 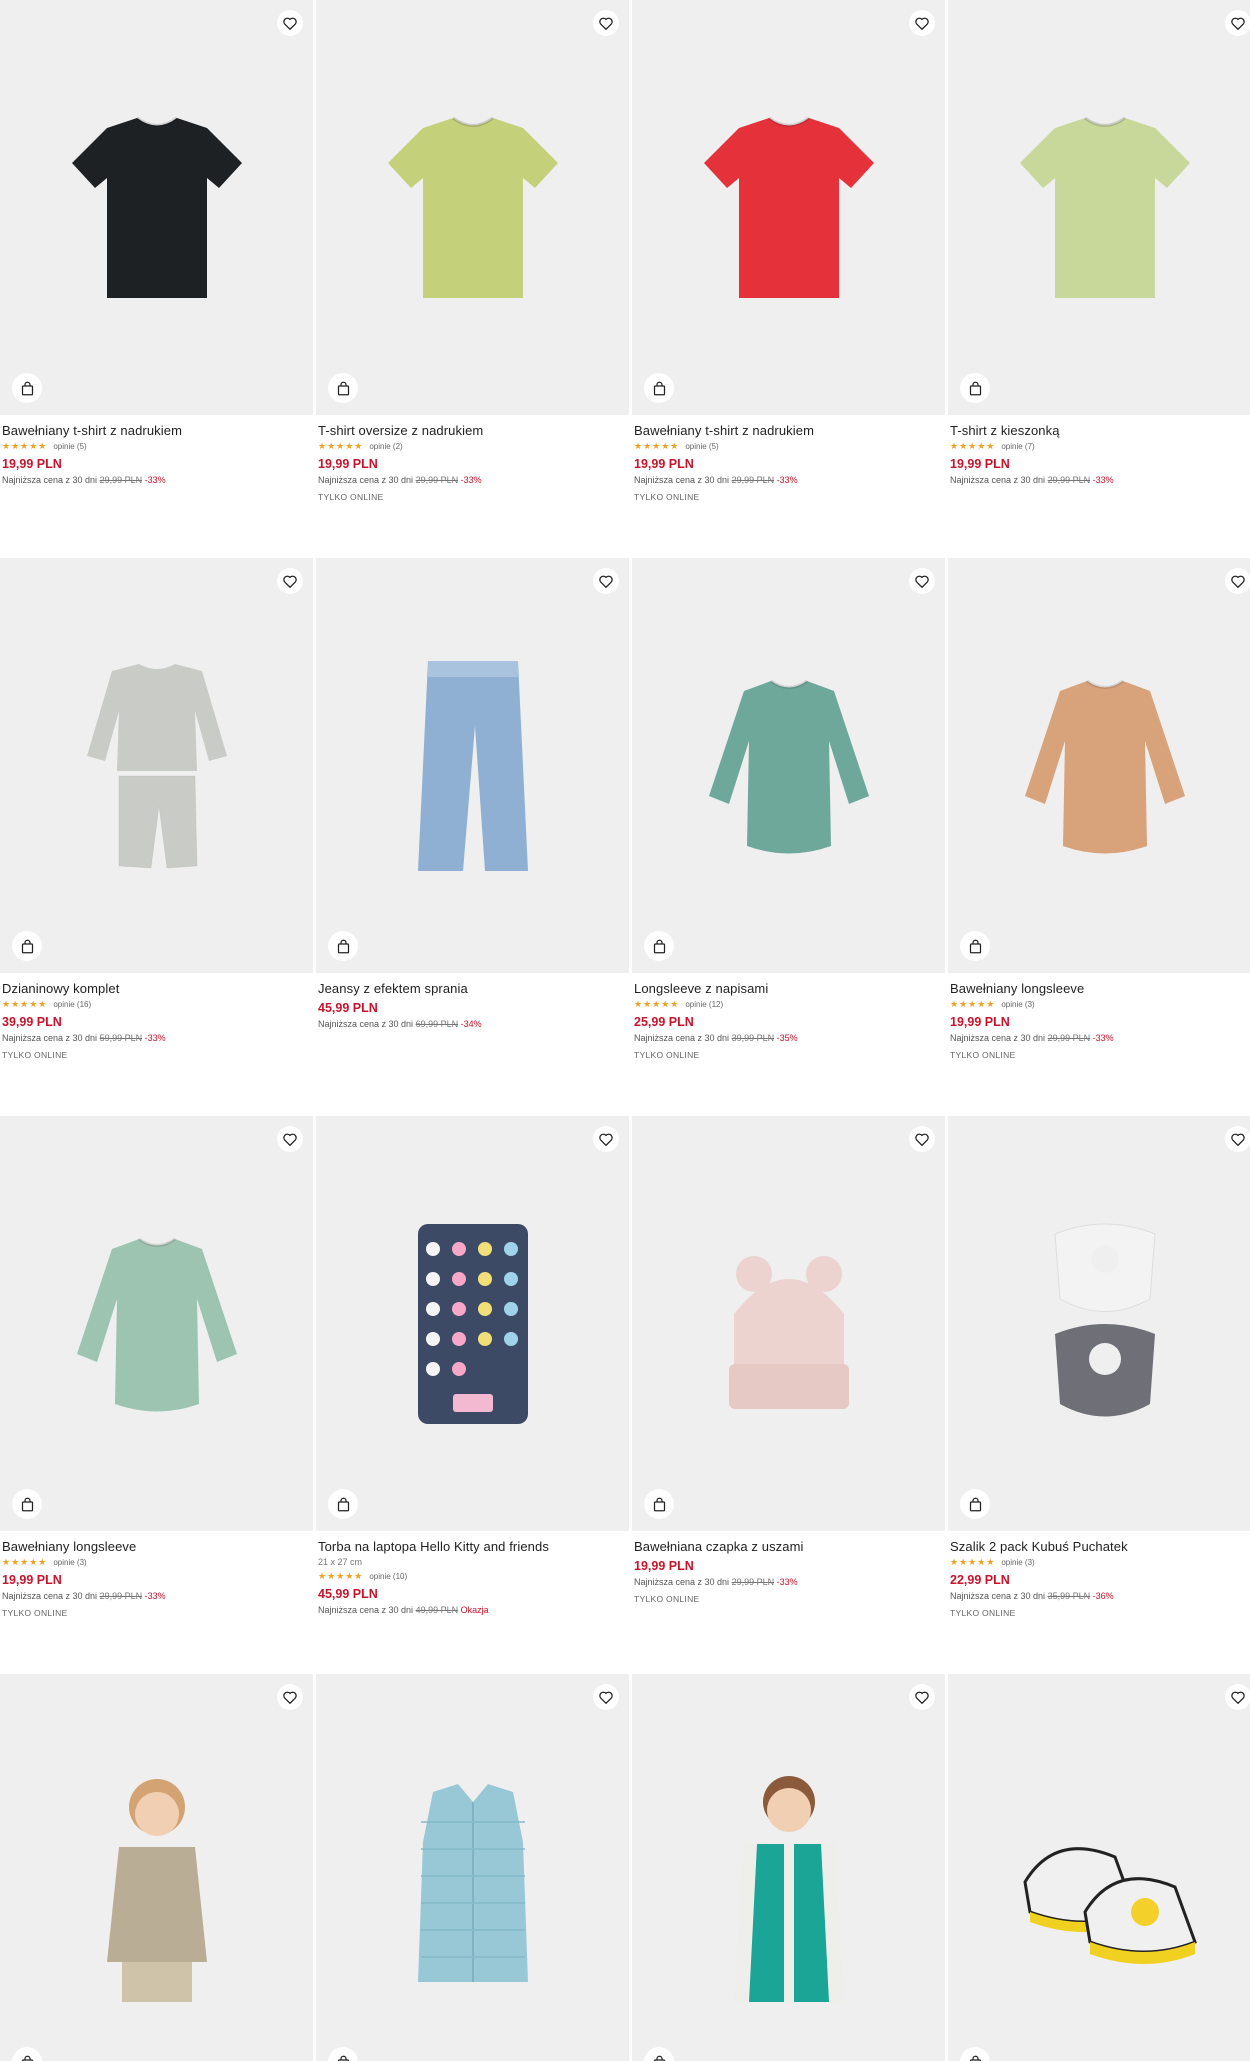 What do you see at coordinates (472, 1547) in the screenshot?
I see `product-name: Torba na laptopa Hello Kitty and friends` at bounding box center [472, 1547].